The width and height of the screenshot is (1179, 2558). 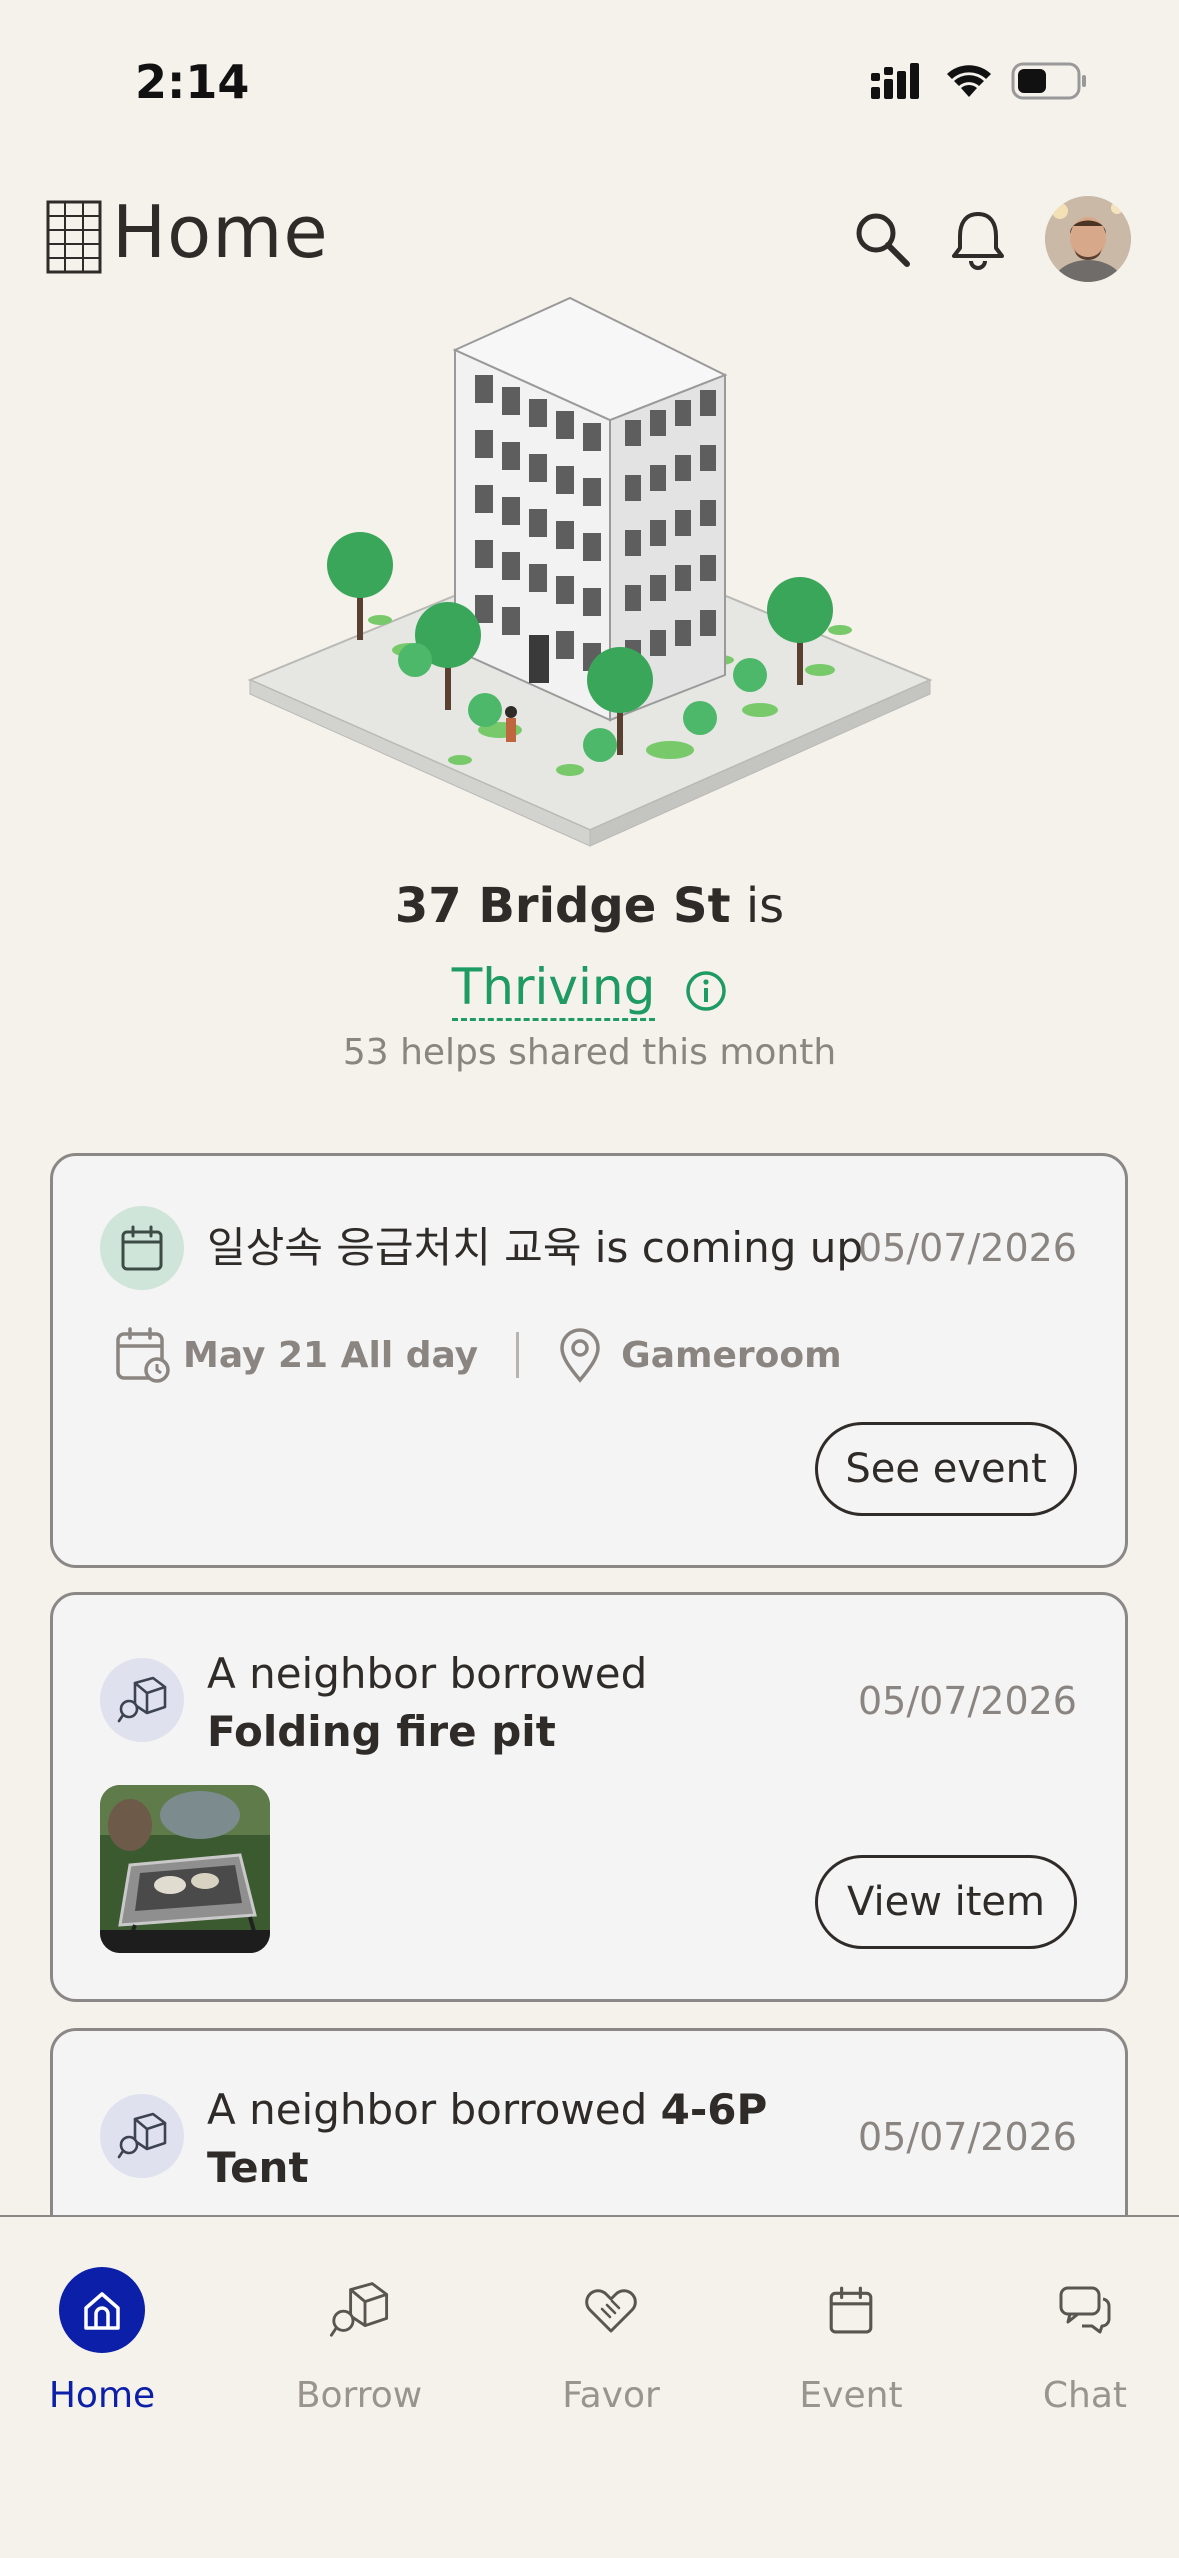 I want to click on event-meta: May 21 All day Gameroom, so click(x=478, y=1355).